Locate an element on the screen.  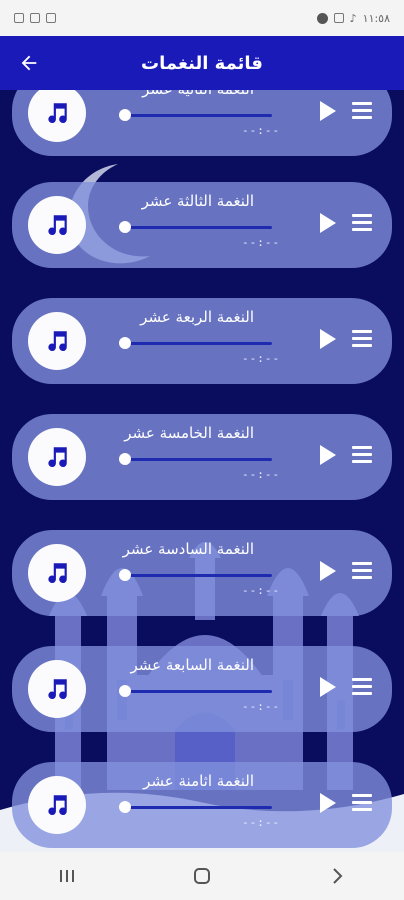
home-button is located at coordinates (202, 876).